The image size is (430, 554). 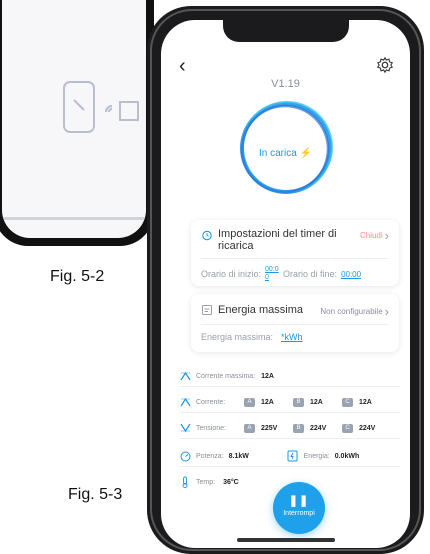 What do you see at coordinates (211, 402) in the screenshot?
I see `current-label: Corrente:` at bounding box center [211, 402].